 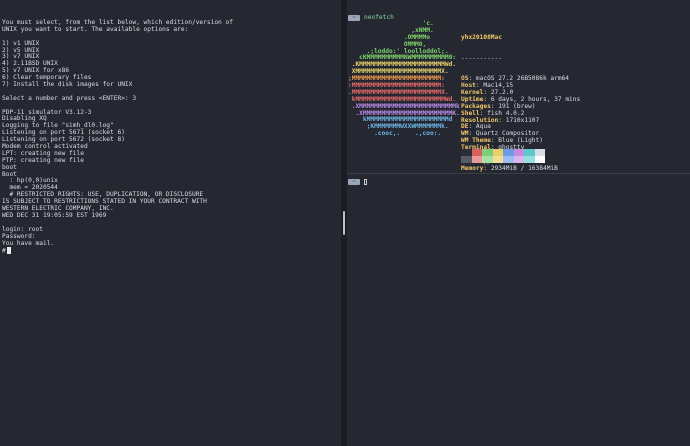 I want to click on terminal-line: You have mail., so click(x=28, y=243).